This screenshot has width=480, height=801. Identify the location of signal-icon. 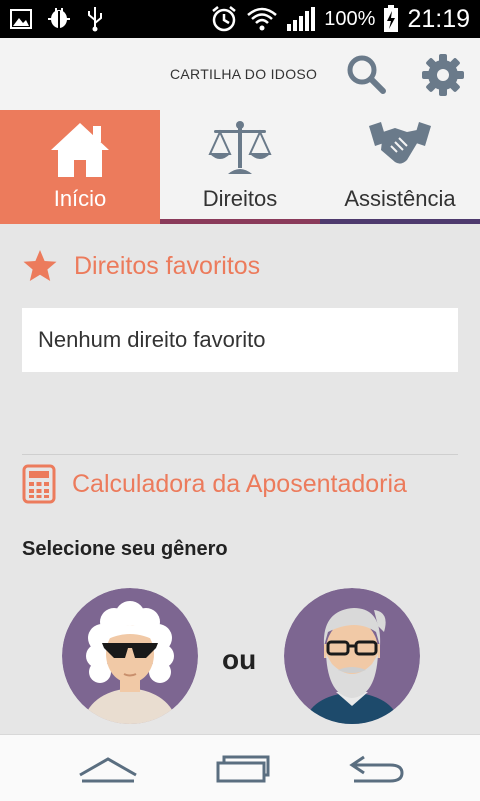
(301, 19).